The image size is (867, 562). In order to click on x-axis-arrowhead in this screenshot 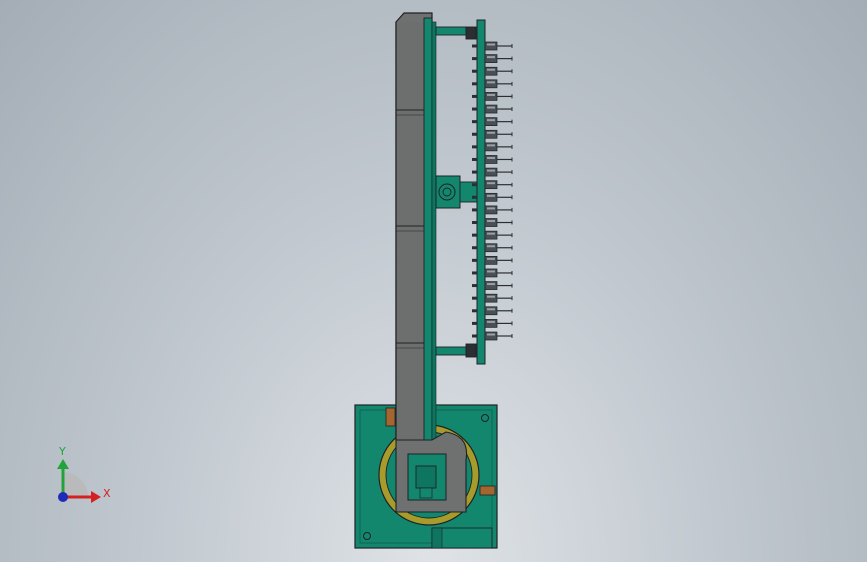, I will do `click(96, 497)`.